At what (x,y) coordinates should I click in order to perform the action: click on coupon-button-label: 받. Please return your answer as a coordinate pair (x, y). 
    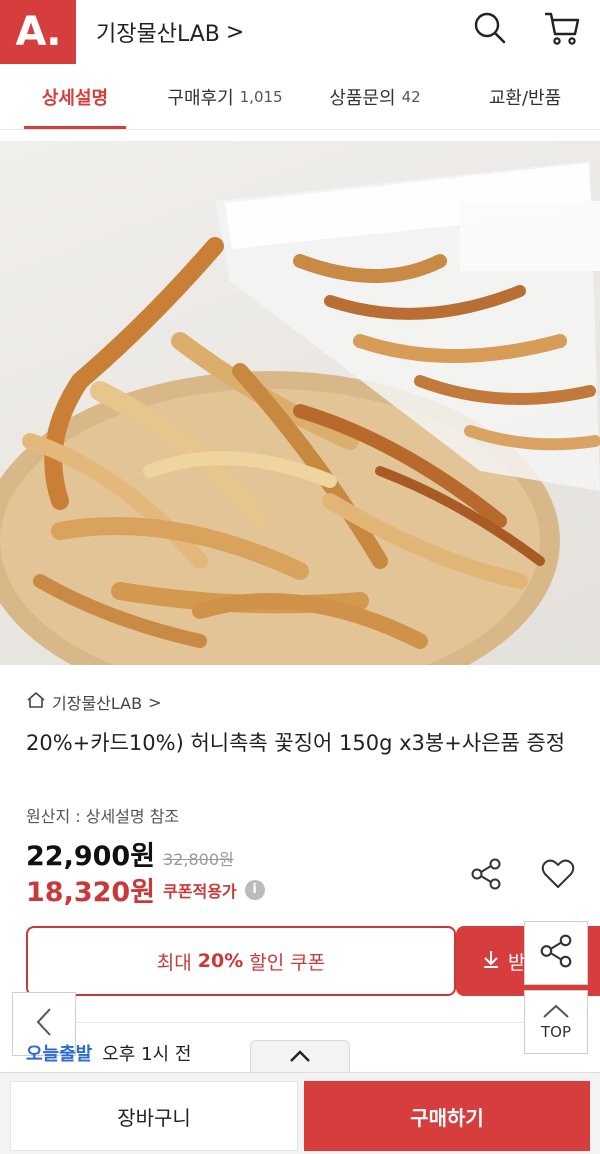
    Looking at the image, I should click on (517, 962).